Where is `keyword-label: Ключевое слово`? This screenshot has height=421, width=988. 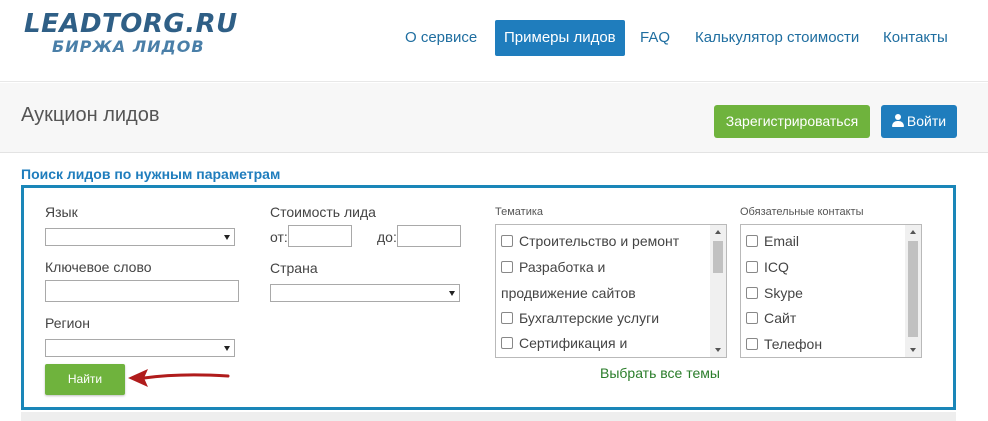
keyword-label: Ключевое слово is located at coordinates (98, 267).